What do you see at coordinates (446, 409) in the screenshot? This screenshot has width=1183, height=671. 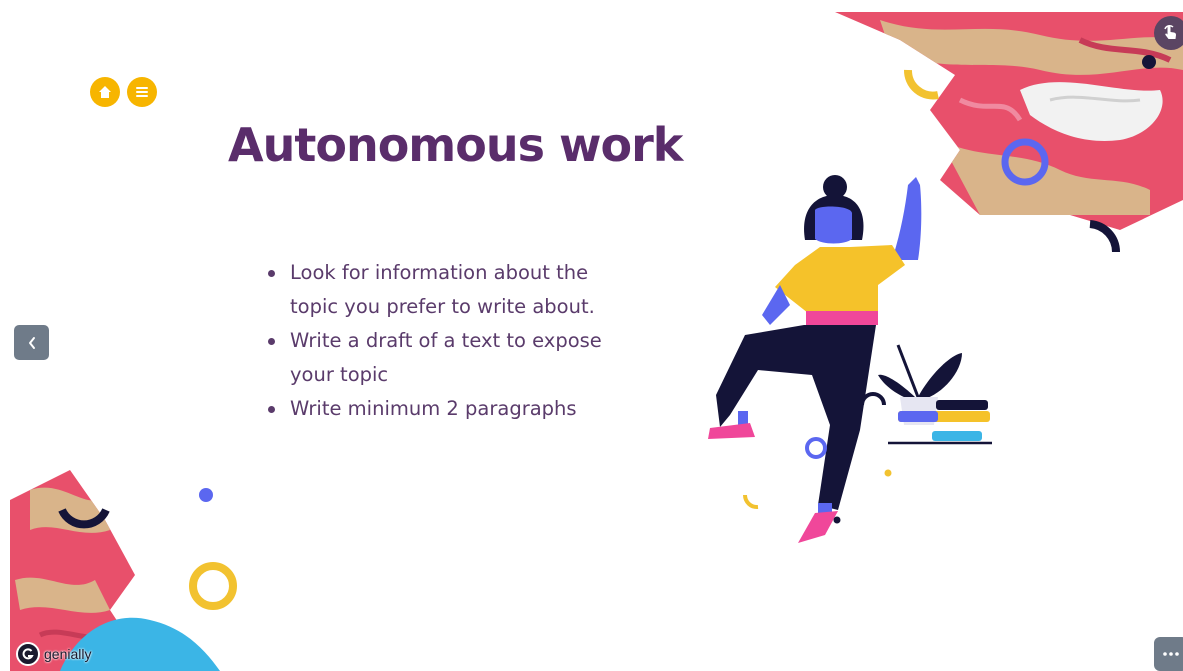 I see `list-item: Write minimum 2 paragraphs` at bounding box center [446, 409].